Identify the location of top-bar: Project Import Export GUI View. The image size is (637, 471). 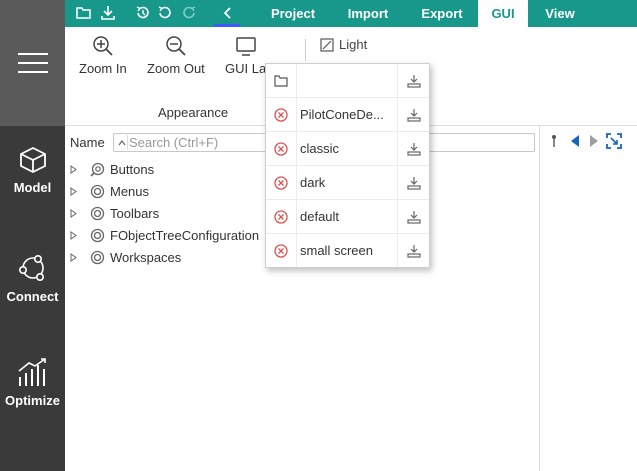
(351, 13).